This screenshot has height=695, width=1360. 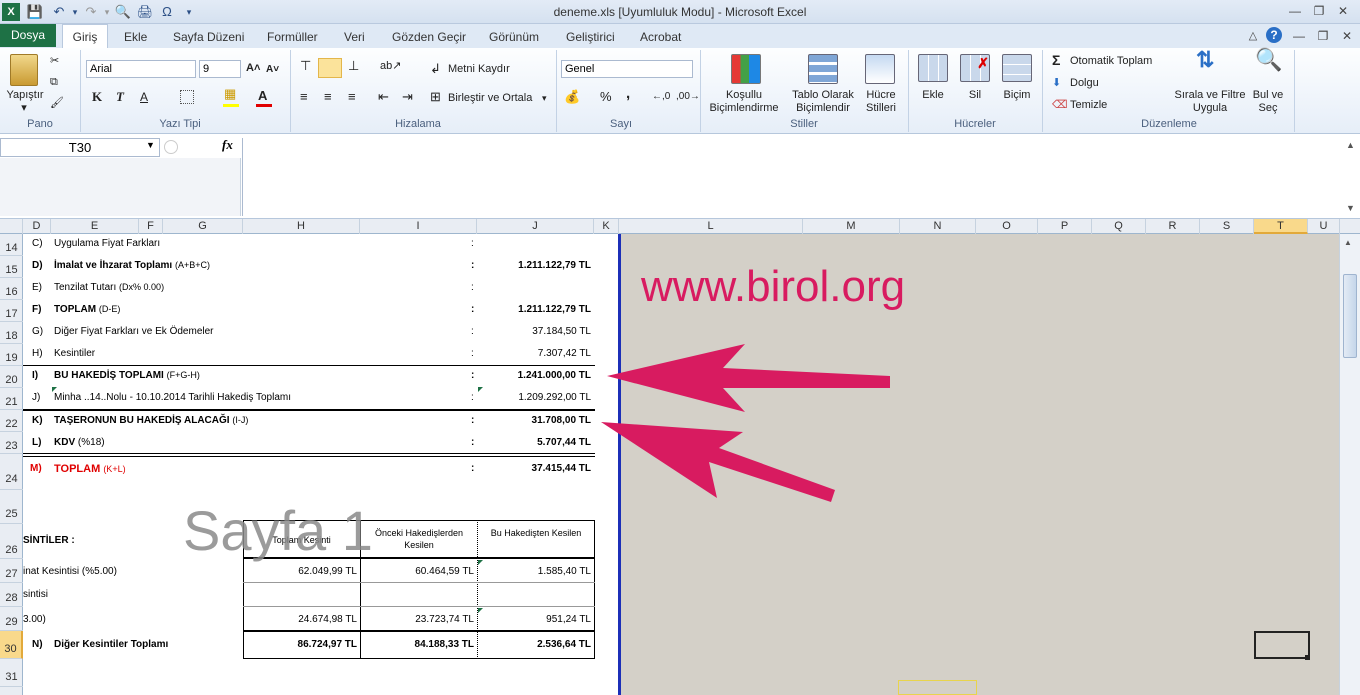 What do you see at coordinates (1282, 645) in the screenshot?
I see `active-cell-selection` at bounding box center [1282, 645].